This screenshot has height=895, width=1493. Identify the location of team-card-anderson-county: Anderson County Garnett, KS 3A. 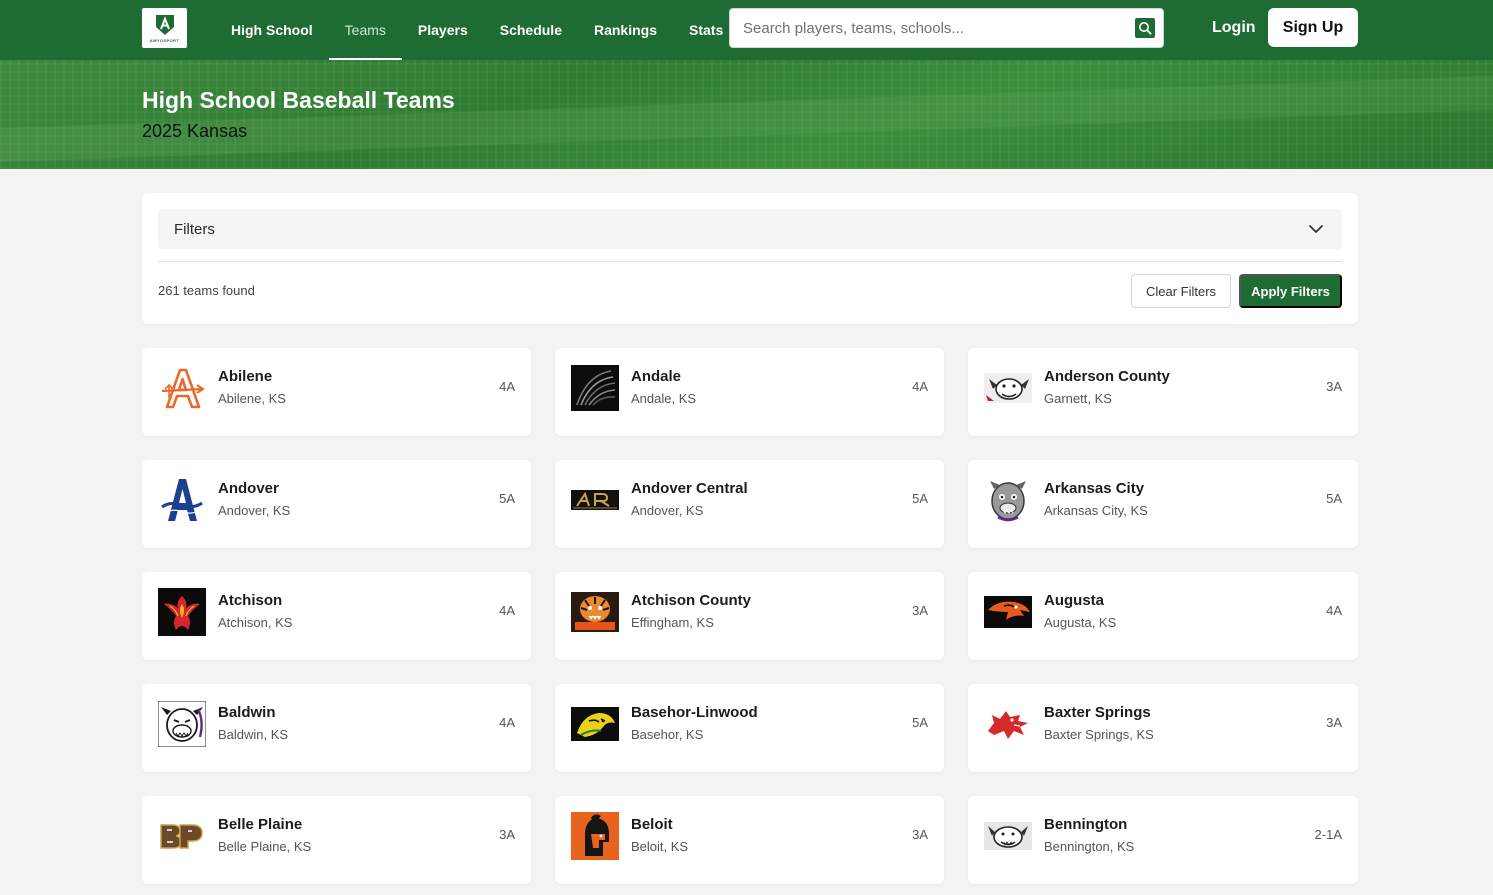
(1163, 392).